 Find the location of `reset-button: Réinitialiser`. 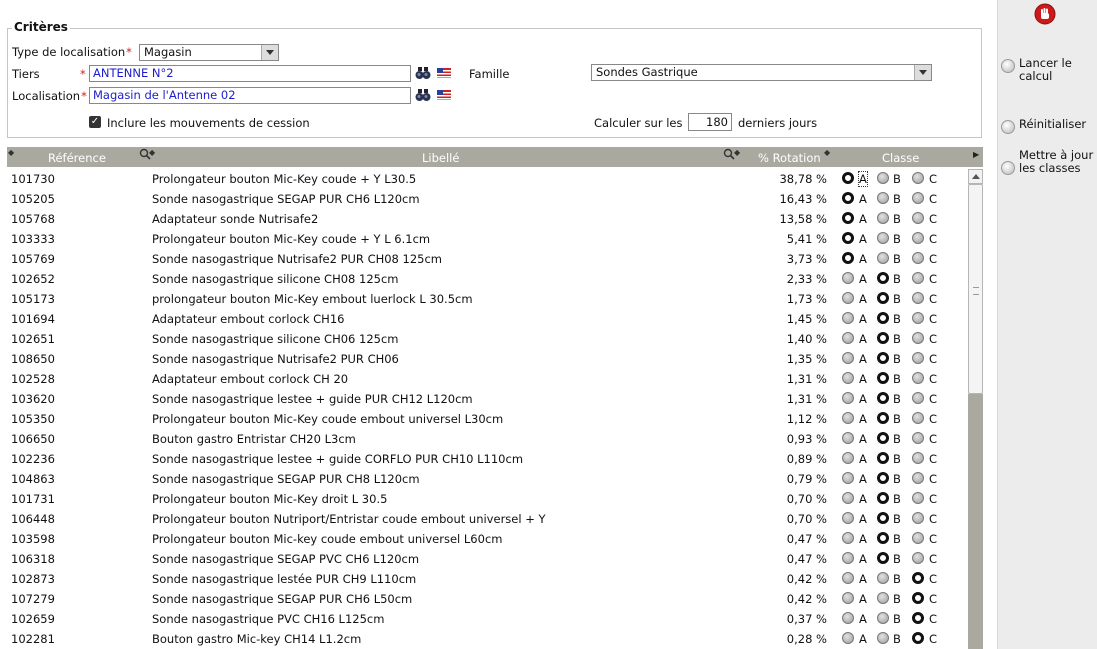

reset-button: Réinitialiser is located at coordinates (1049, 126).